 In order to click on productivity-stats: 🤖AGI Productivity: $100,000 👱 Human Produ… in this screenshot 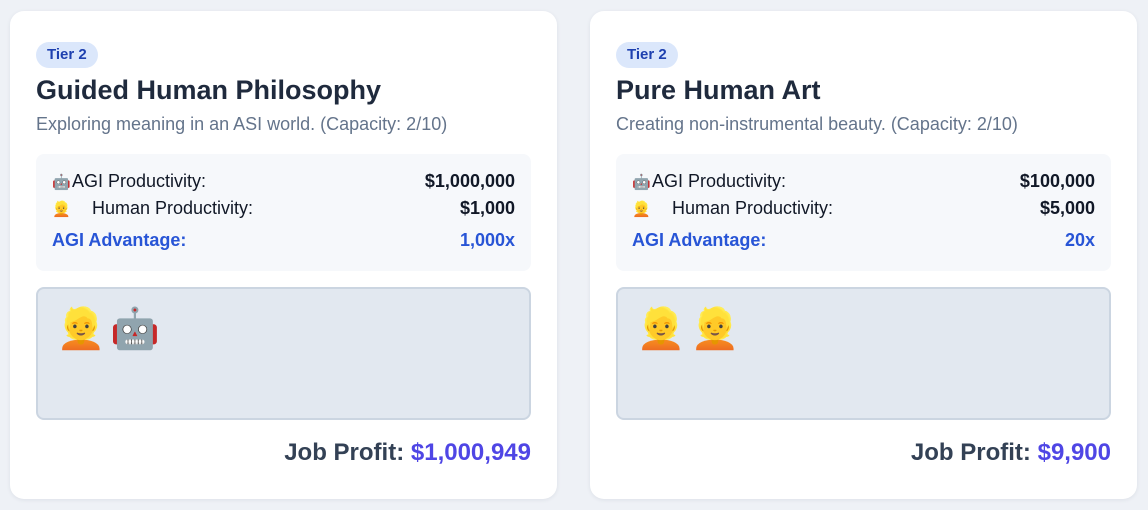, I will do `click(863, 212)`.